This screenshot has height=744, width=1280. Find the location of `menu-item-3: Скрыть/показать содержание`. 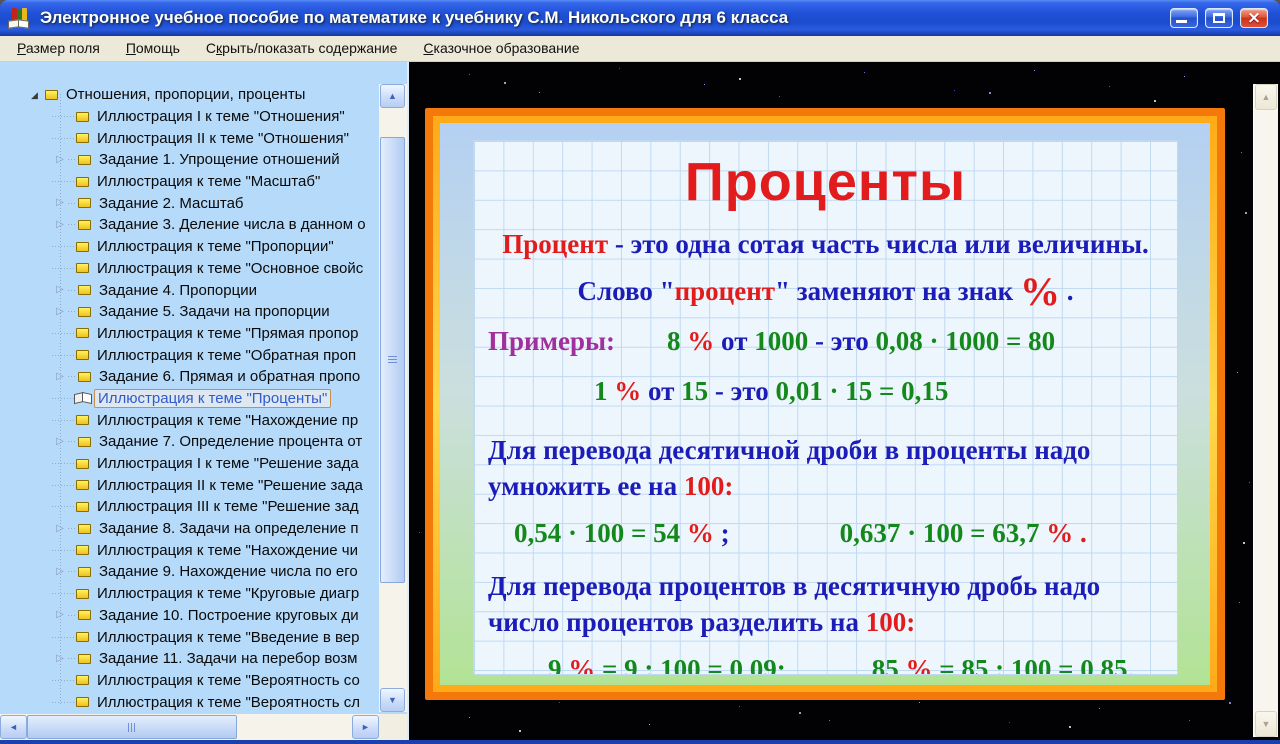

menu-item-3: Скрыть/показать содержание is located at coordinates (301, 48).